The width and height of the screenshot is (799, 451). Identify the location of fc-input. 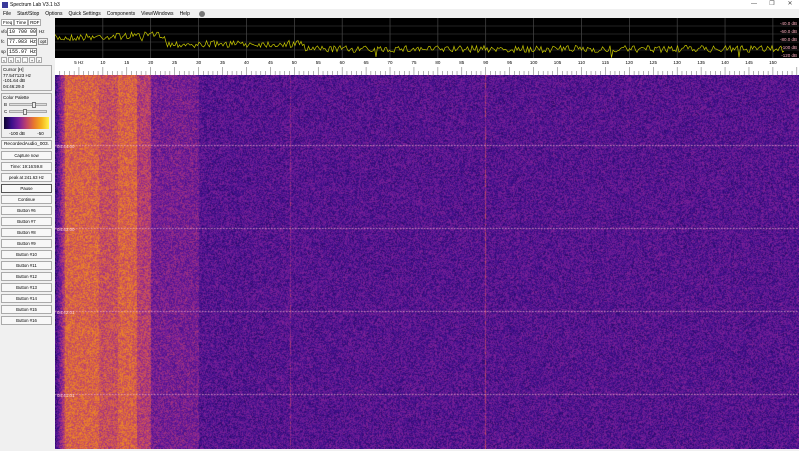
(22, 42).